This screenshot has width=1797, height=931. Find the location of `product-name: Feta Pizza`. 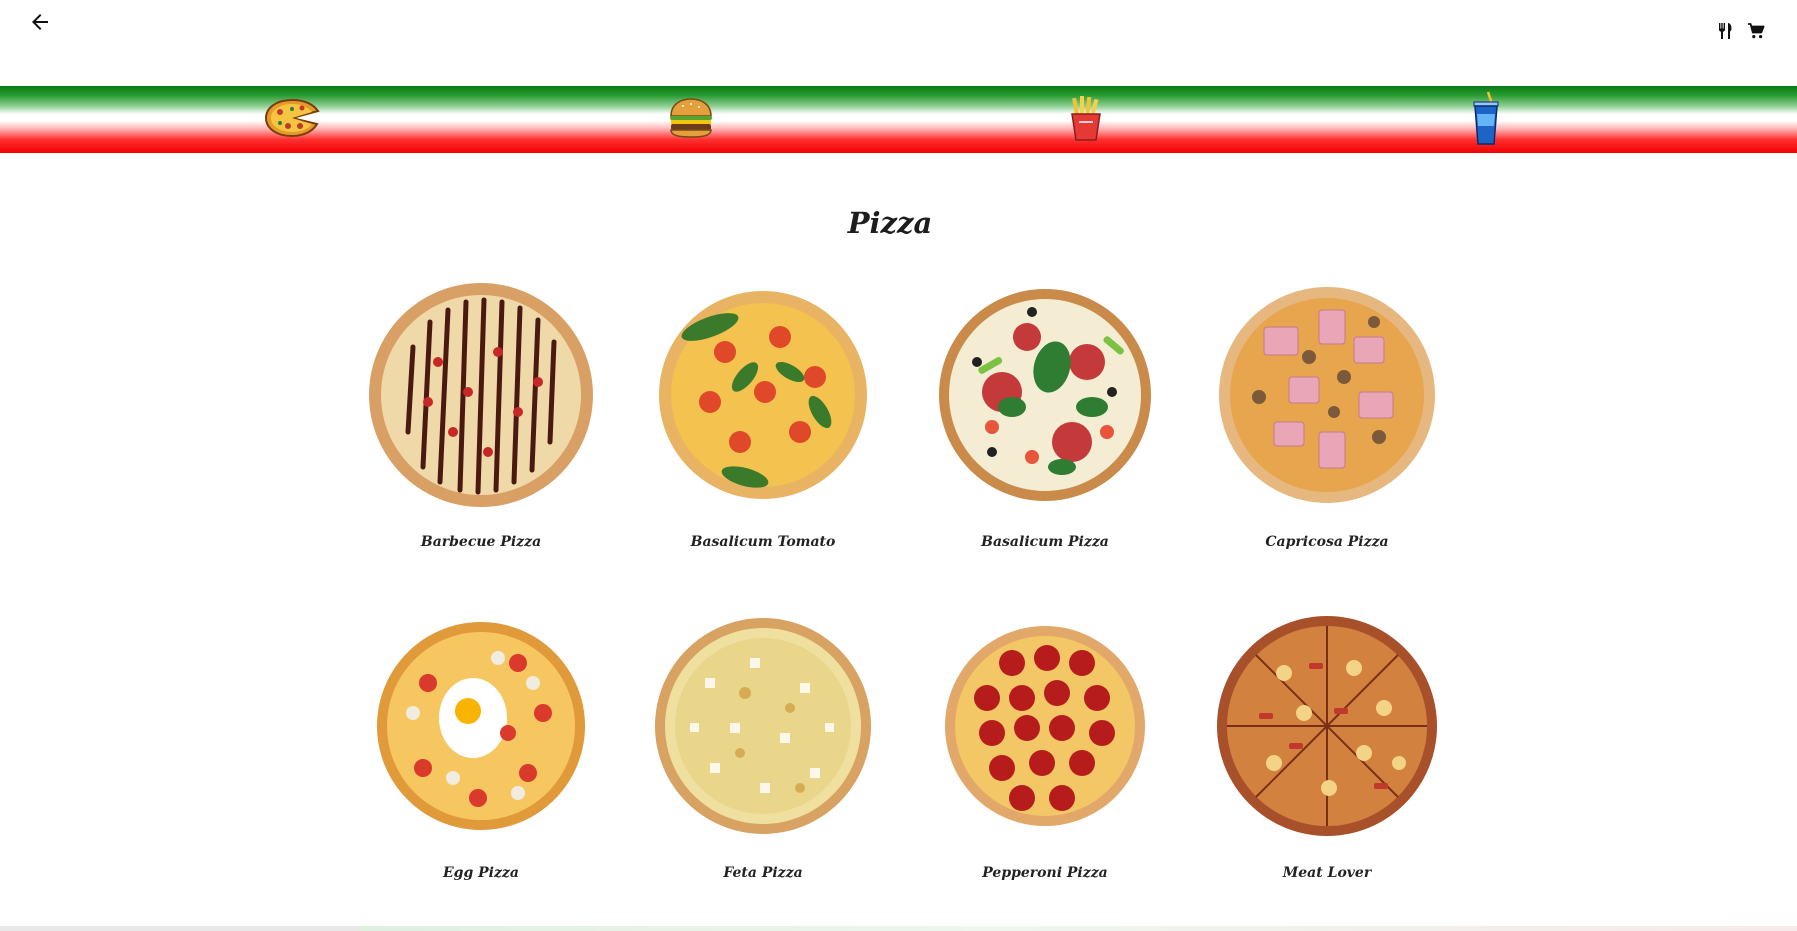

product-name: Feta Pizza is located at coordinates (763, 873).